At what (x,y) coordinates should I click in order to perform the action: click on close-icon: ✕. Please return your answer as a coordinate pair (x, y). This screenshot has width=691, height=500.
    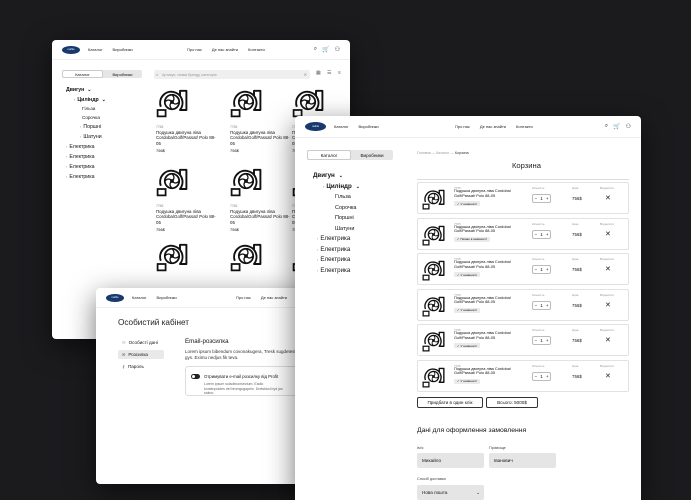
    Looking at the image, I should click on (305, 74).